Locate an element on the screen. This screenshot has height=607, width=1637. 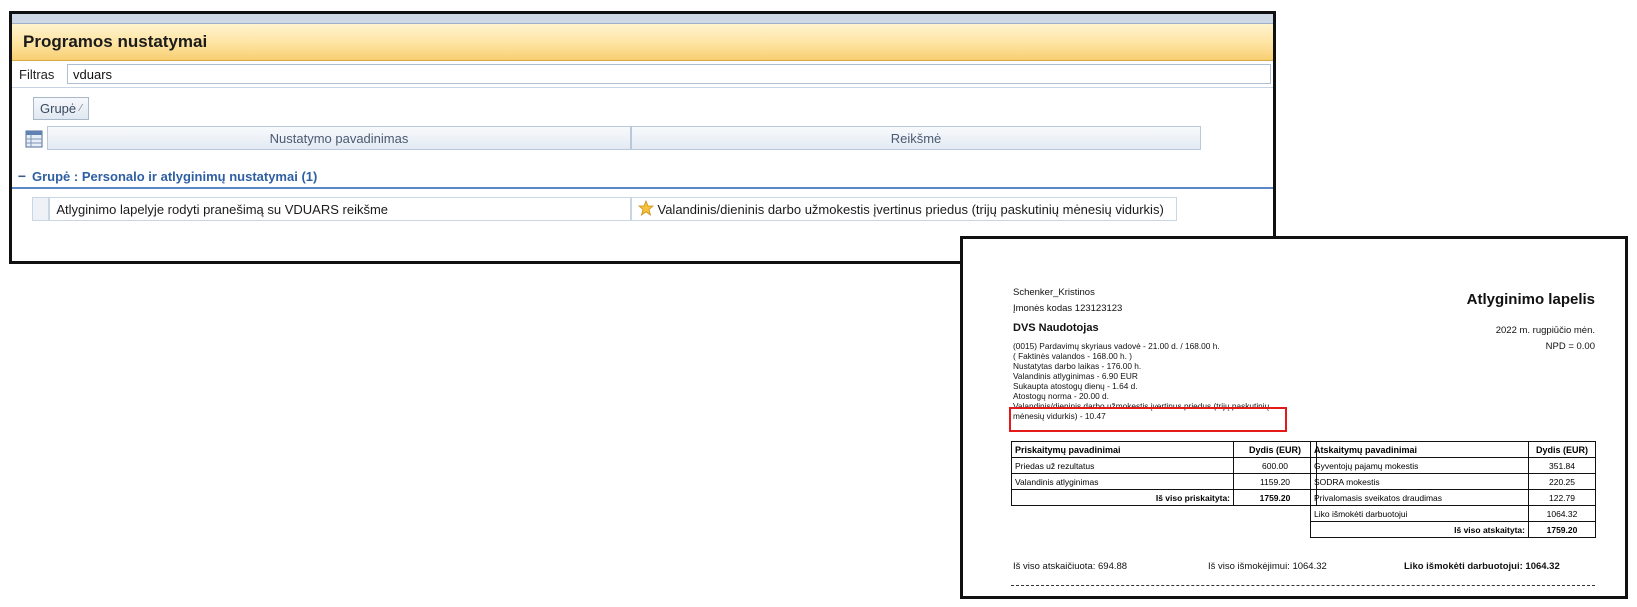
deduction-name: SODRA mokestis is located at coordinates (1419, 481).